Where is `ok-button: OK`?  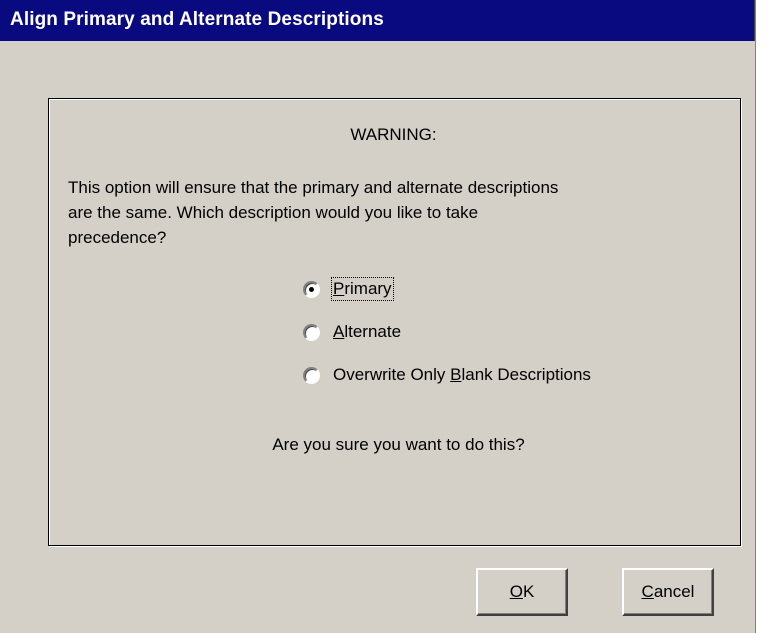 ok-button: OK is located at coordinates (522, 592).